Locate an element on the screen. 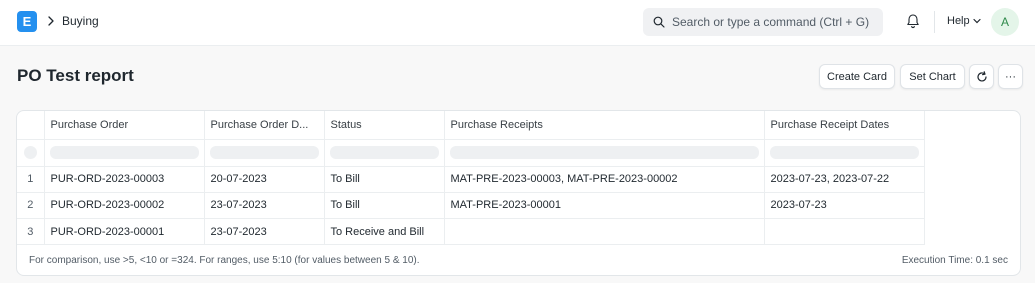 This screenshot has height=283, width=1035. help-label: Help is located at coordinates (958, 21).